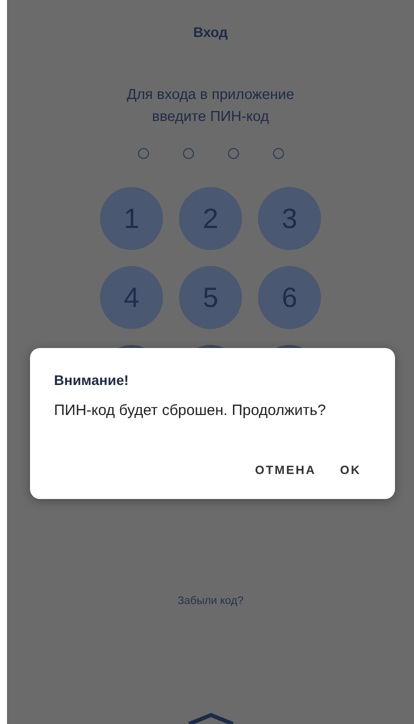 Image resolution: width=414 pixels, height=724 pixels. Describe the element at coordinates (211, 601) in the screenshot. I see `forgot-code-link: Забыли код?` at that location.